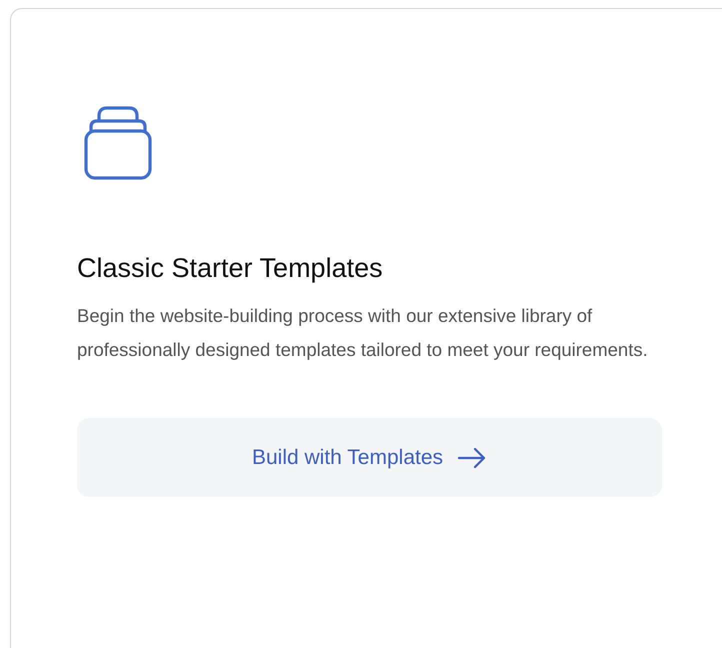 The width and height of the screenshot is (722, 648). I want to click on card-description: Begin the website-building process with our extensive library of professionally designed templates tailored to meet your requirements., so click(363, 333).